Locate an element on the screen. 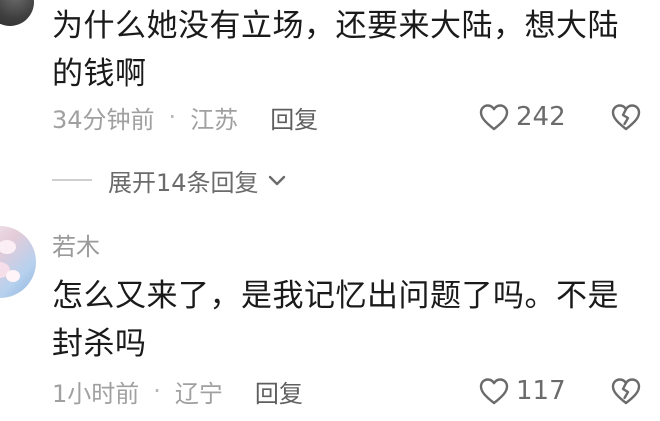 This screenshot has height=421, width=660. like-count: 242 is located at coordinates (541, 117).